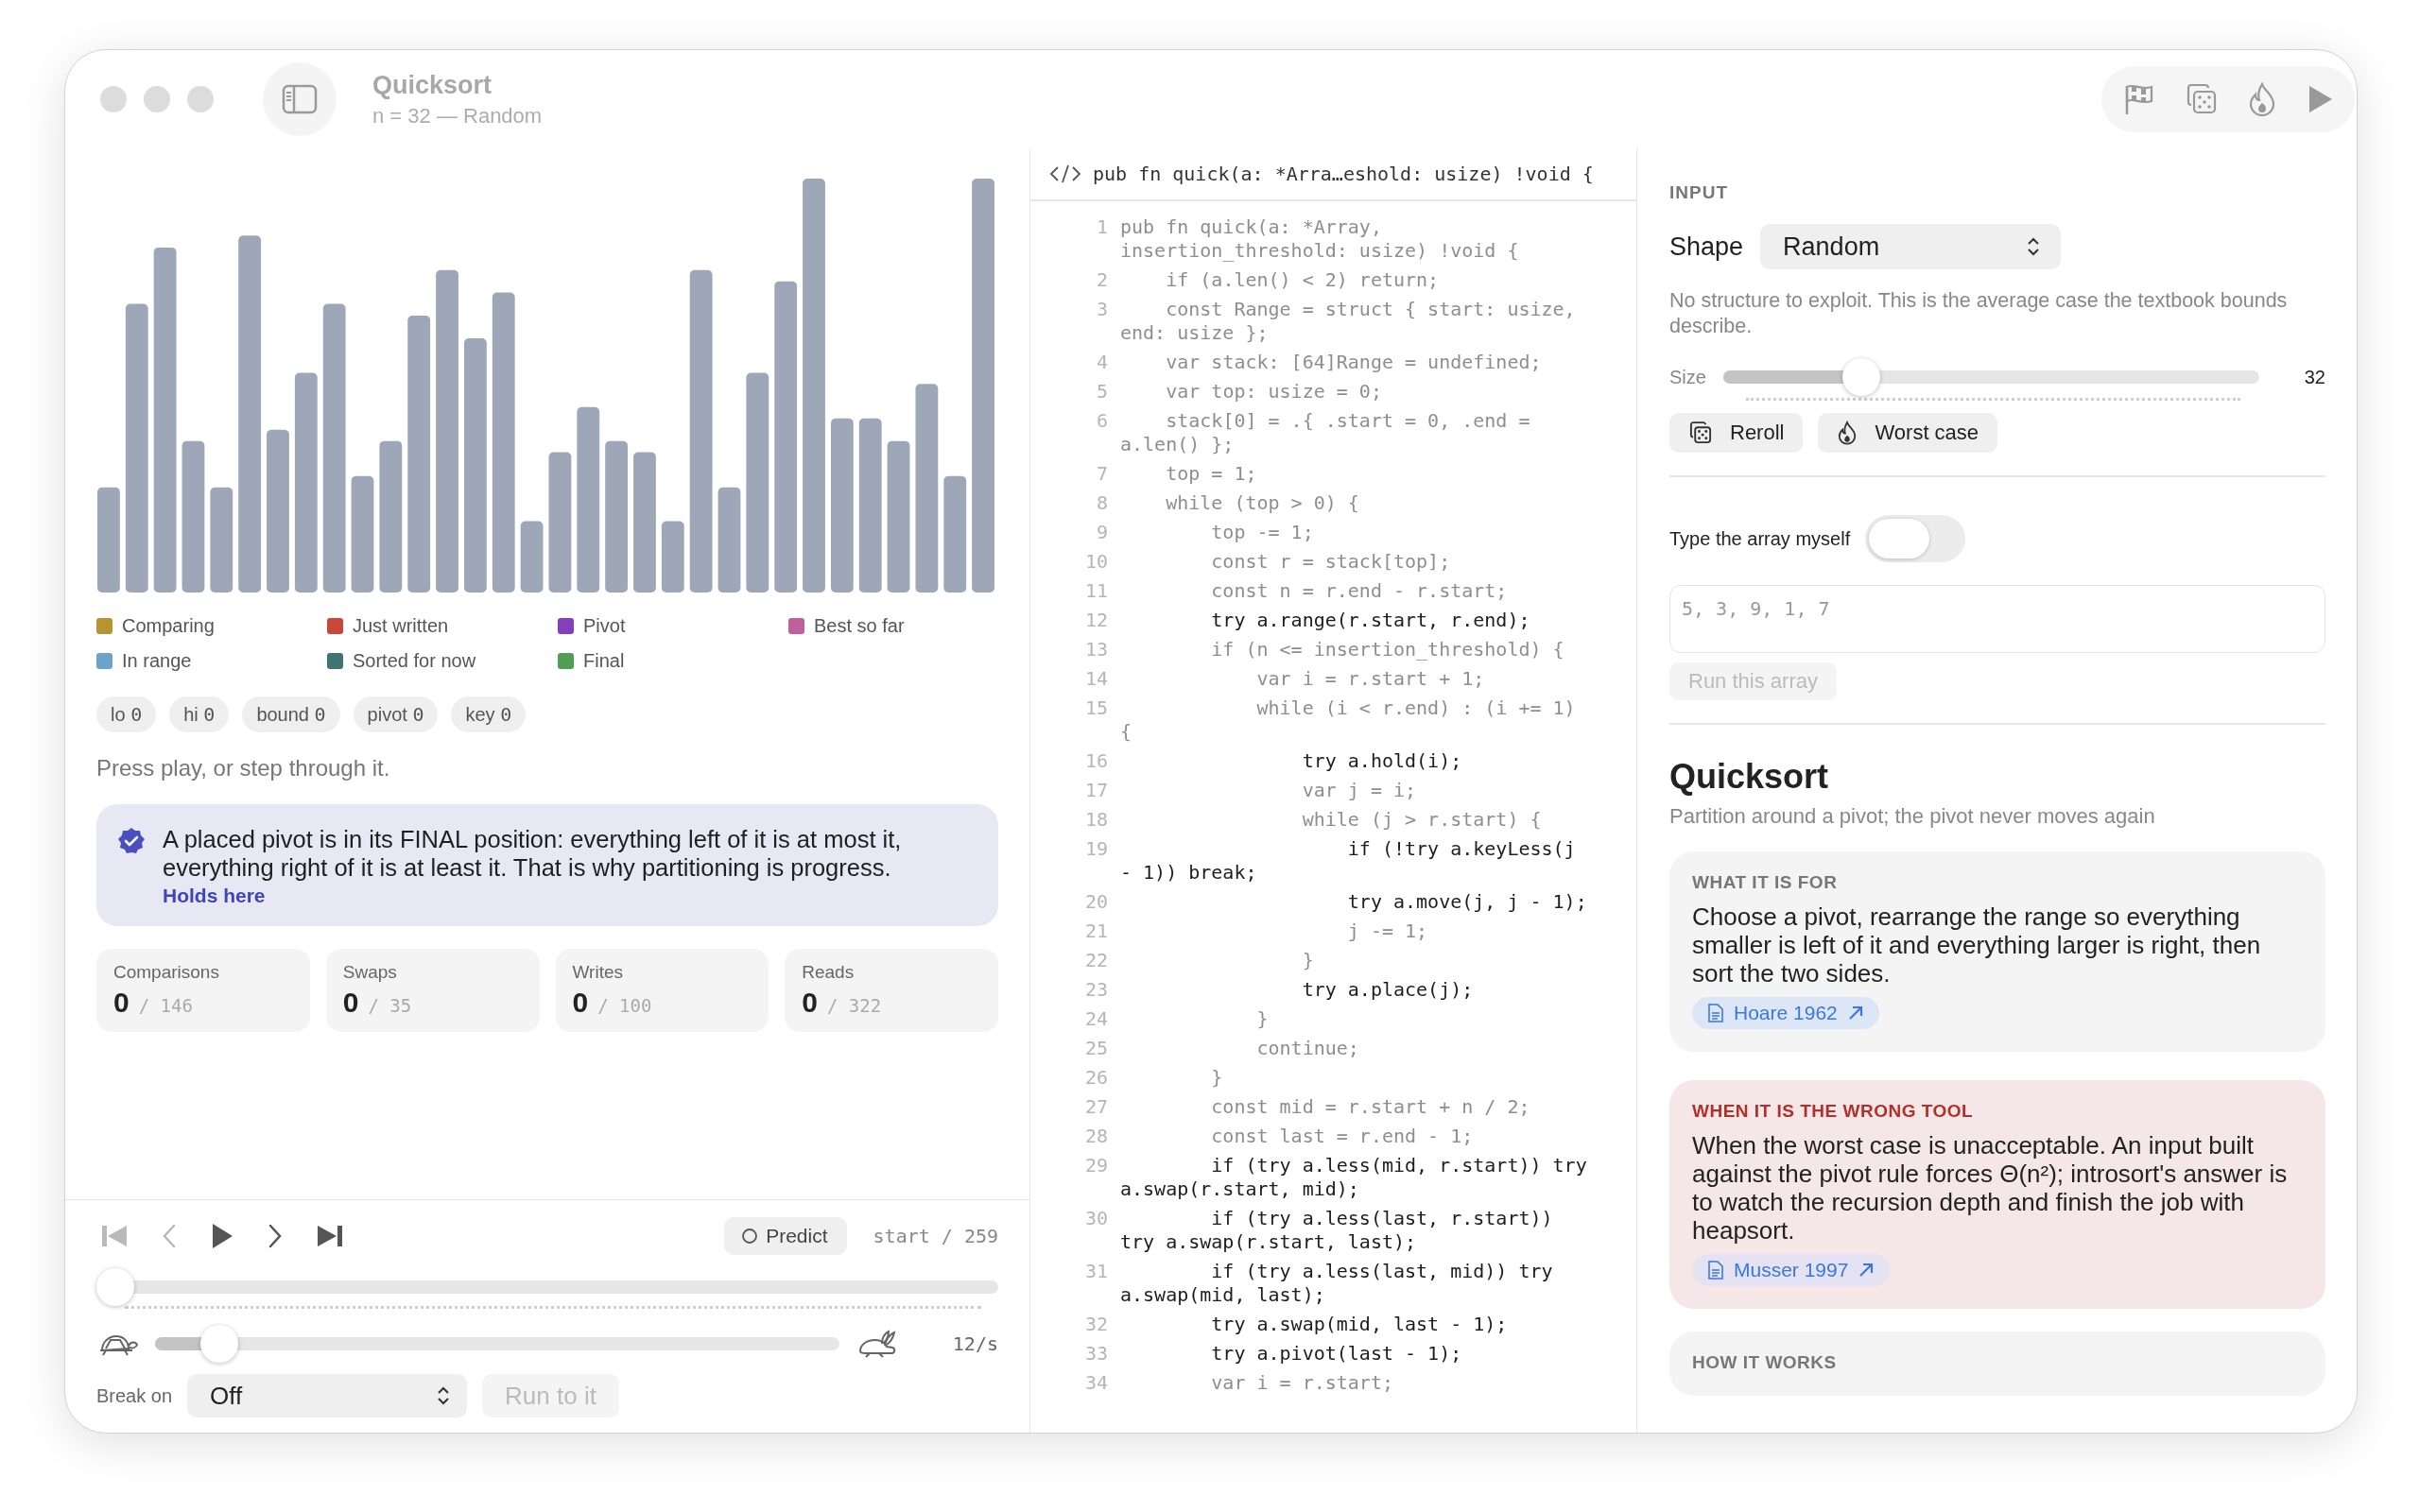  Describe the element at coordinates (1101, 362) in the screenshot. I see `line-number: 4` at that location.